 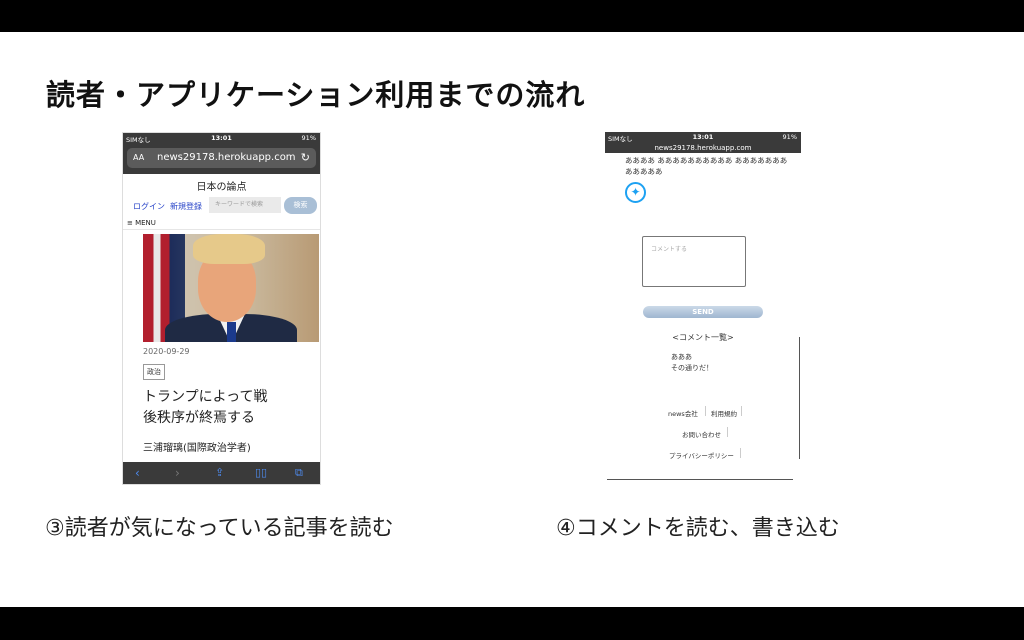 I want to click on caption-step-3: ③読者が気になっている記事を読む, so click(x=219, y=528).